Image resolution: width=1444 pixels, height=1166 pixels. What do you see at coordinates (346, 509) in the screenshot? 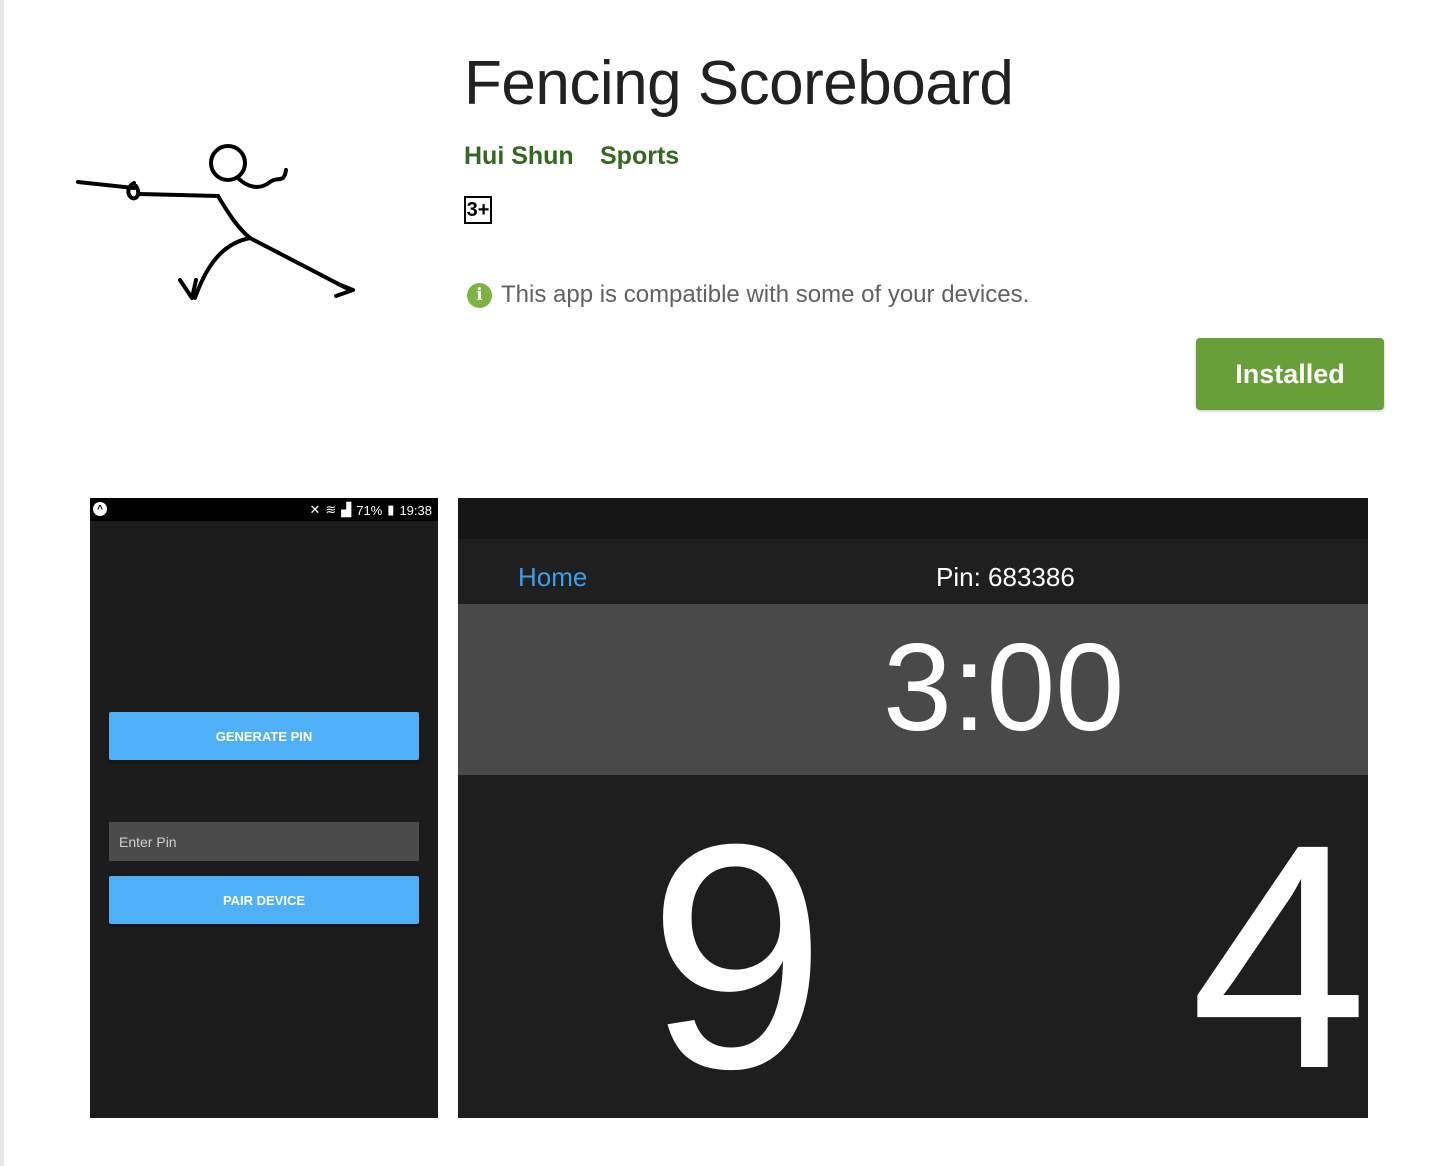
I see `signal-icon: ▟` at bounding box center [346, 509].